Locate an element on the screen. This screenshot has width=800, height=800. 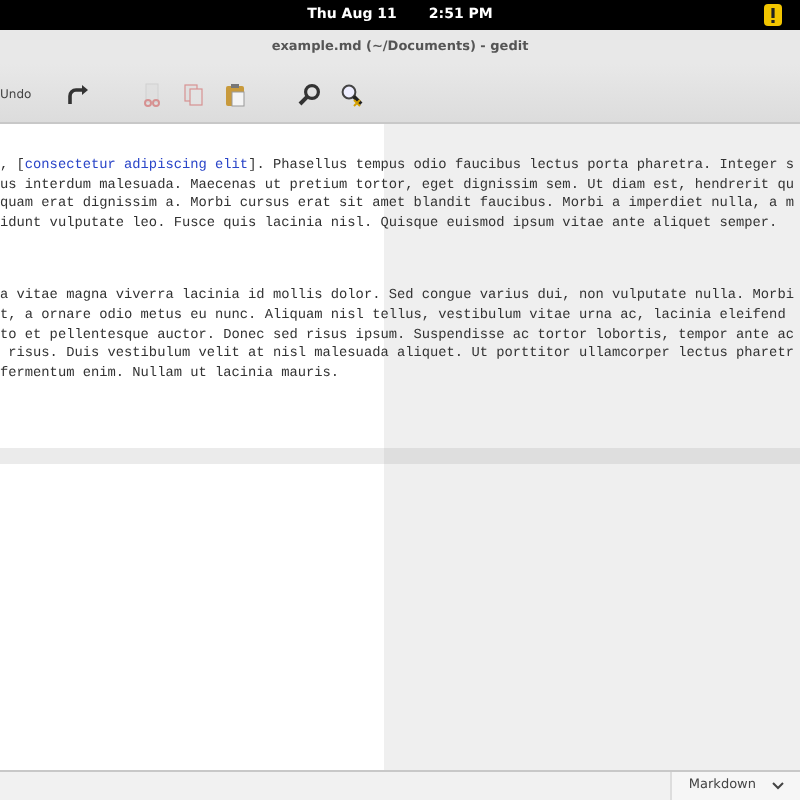
search-icon is located at coordinates (308, 95).